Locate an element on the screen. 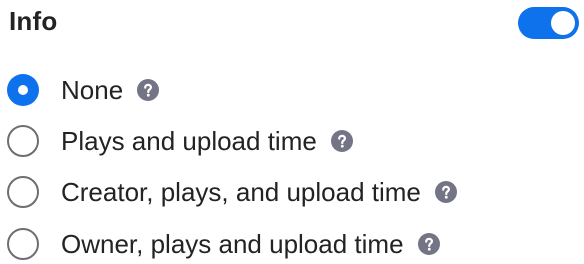  option-creator-plays-upload-time: Creator, plays, and upload time is located at coordinates (232, 192).